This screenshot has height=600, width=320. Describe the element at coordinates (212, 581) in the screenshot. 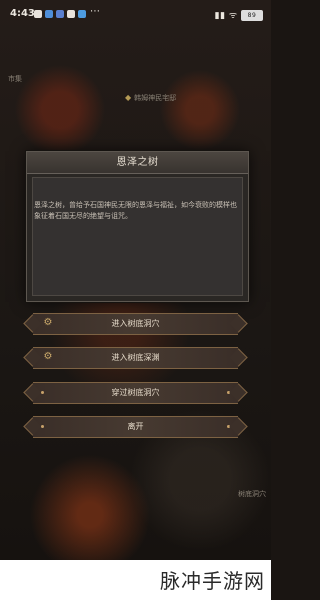

I see `watermark-text: 脉冲手游网` at that location.